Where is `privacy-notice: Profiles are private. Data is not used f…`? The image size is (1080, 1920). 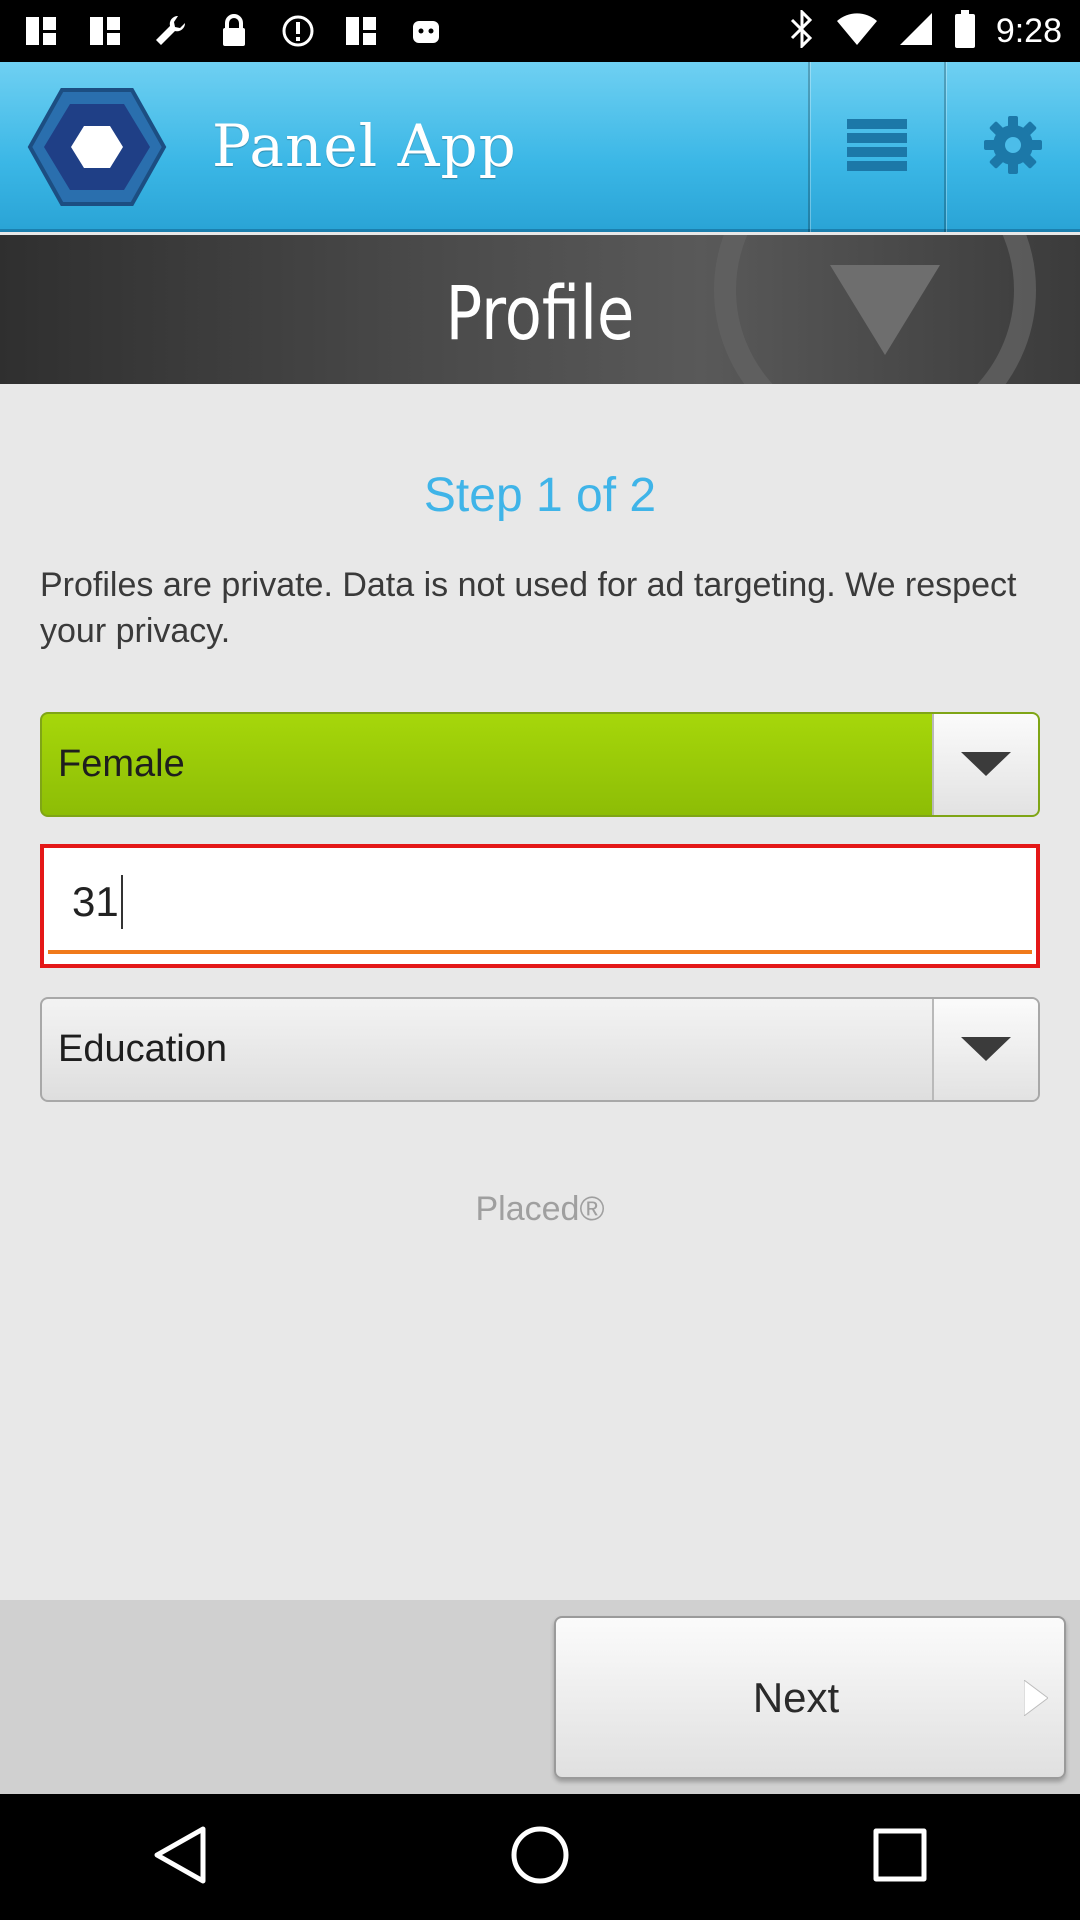 privacy-notice: Profiles are private. Data is not used f… is located at coordinates (528, 608).